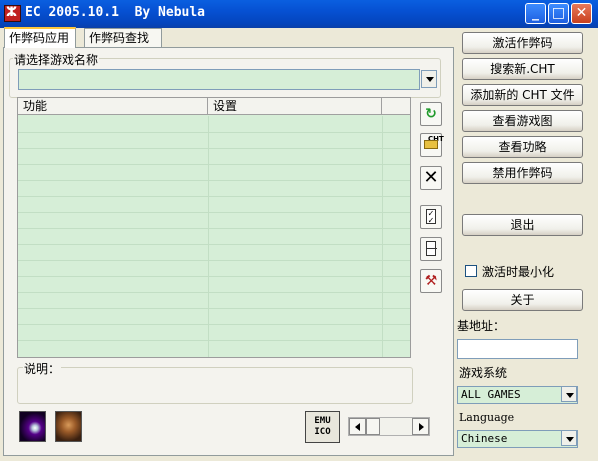 This screenshot has width=598, height=461. I want to click on activate-cheat-button: 激活作弊码, so click(522, 43).